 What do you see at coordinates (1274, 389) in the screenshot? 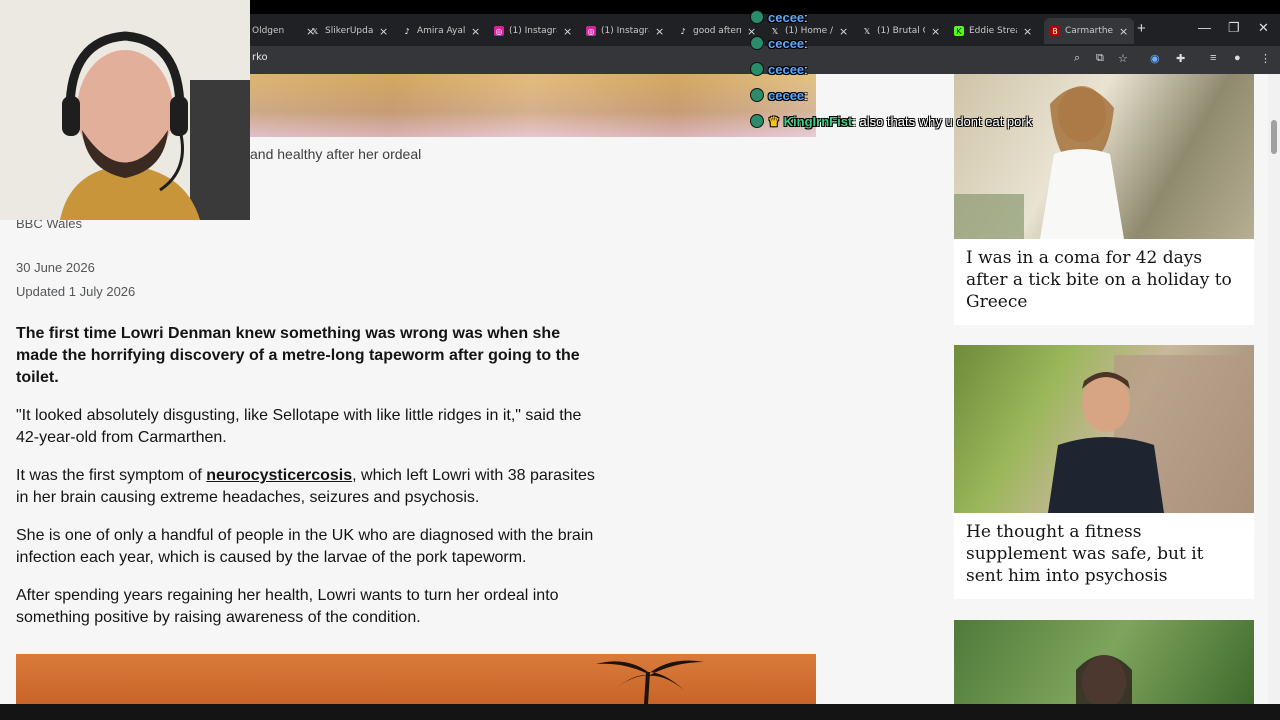
I see `page-scrollbar` at bounding box center [1274, 389].